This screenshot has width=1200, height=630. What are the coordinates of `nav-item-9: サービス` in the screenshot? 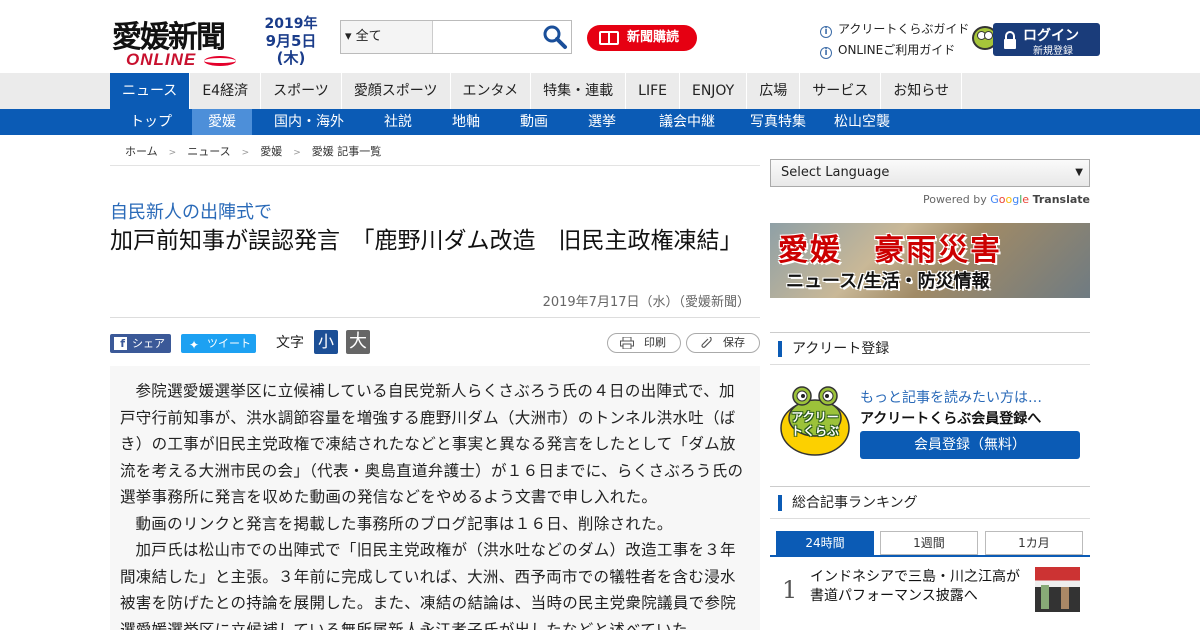 It's located at (841, 91).